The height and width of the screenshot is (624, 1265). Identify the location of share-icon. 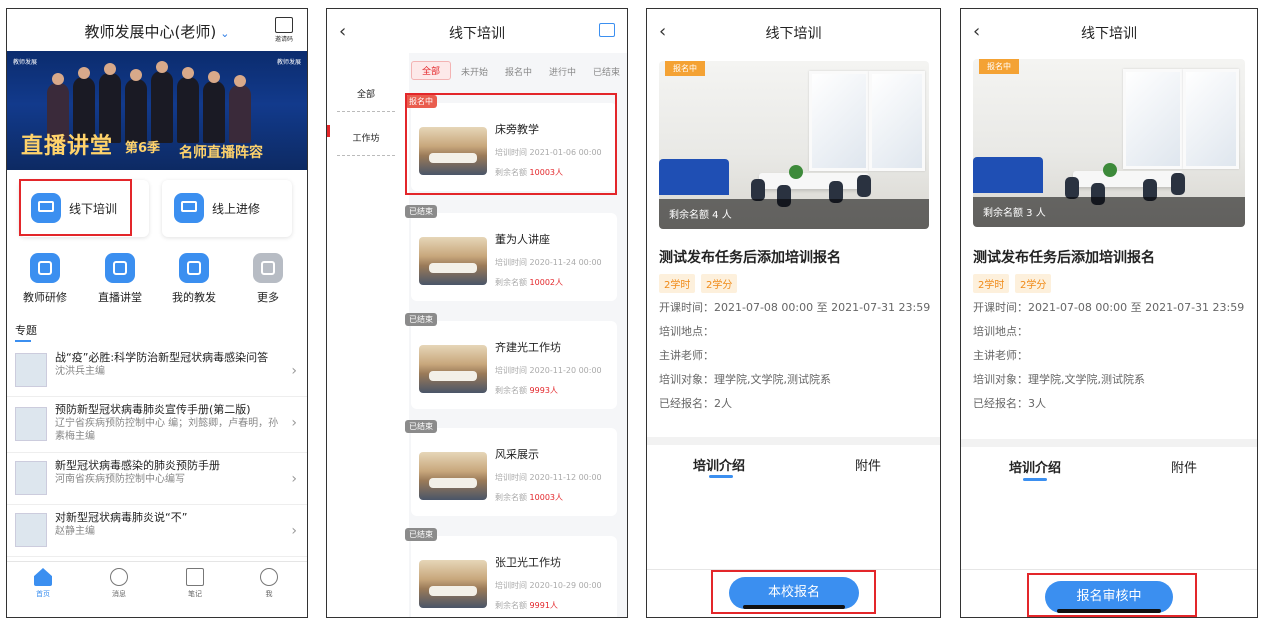
(607, 30).